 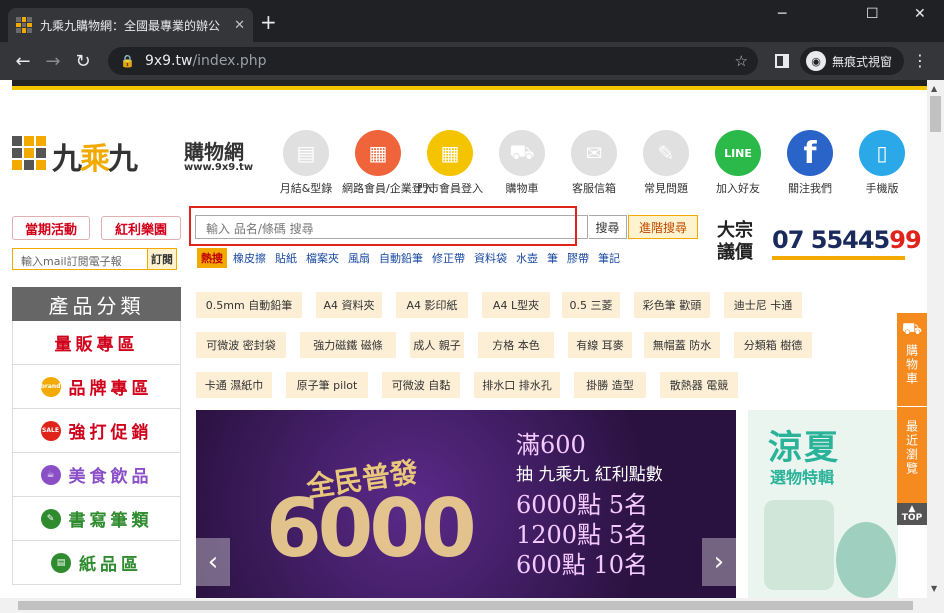 What do you see at coordinates (912, 514) in the screenshot?
I see `back-to-top-button: ▲ TOP` at bounding box center [912, 514].